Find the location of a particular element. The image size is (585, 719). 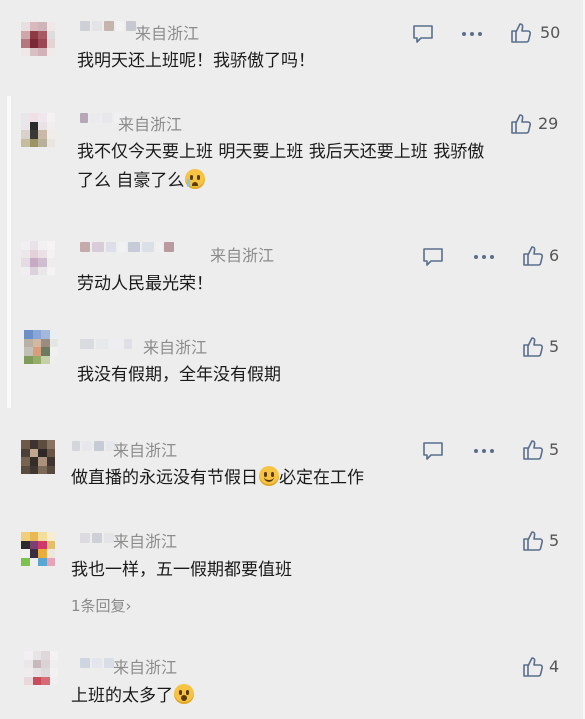

comment-text-line: 我不仅今天要上班 明天要上班 我后天还要上班 我骄傲 is located at coordinates (281, 152).